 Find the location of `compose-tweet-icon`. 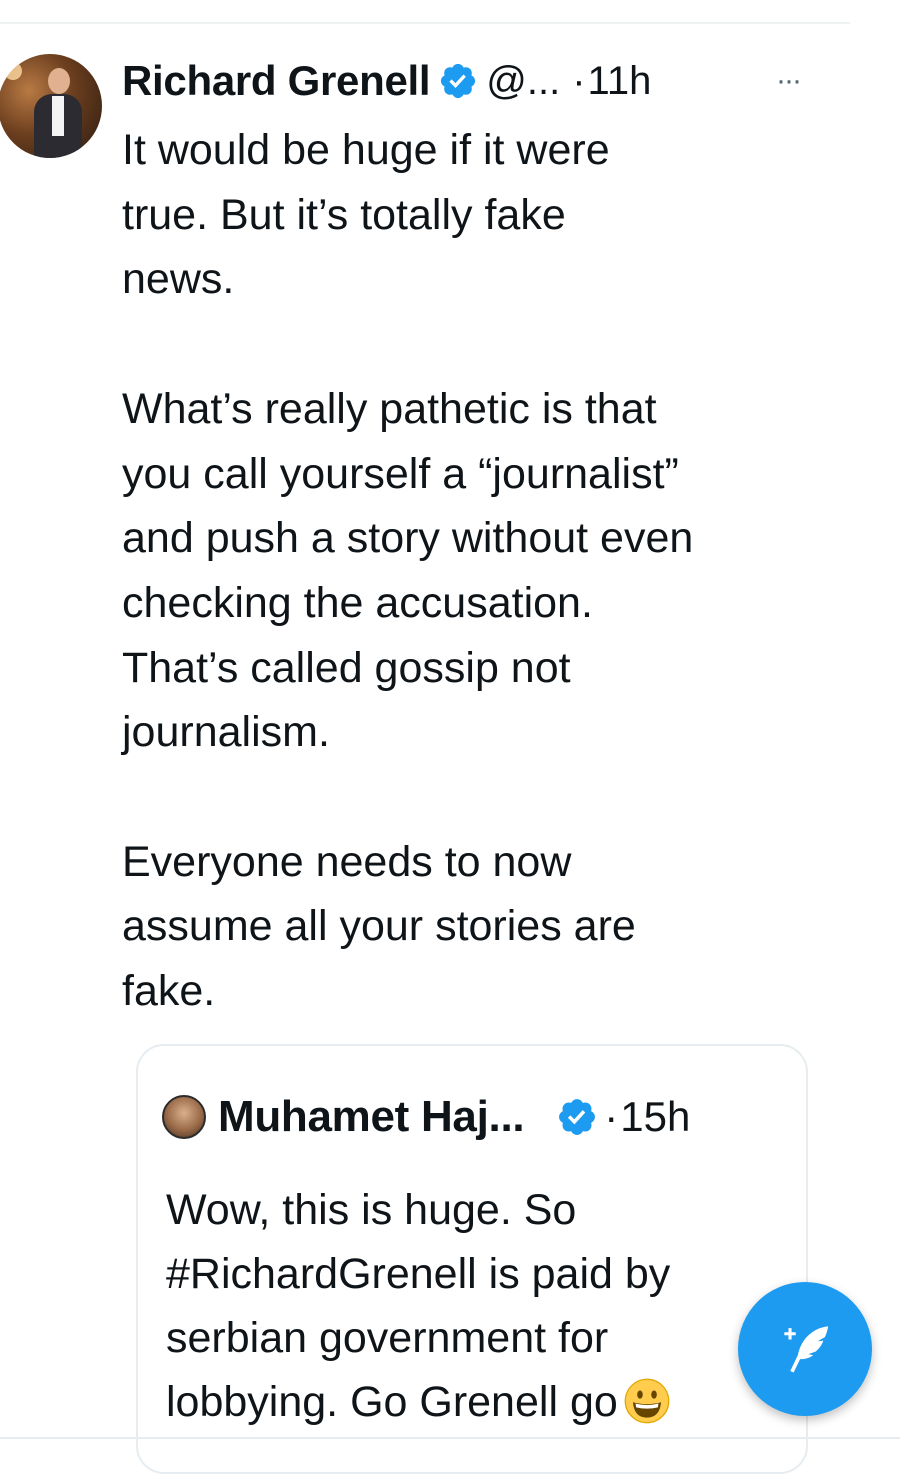

compose-tweet-icon is located at coordinates (806, 1349).